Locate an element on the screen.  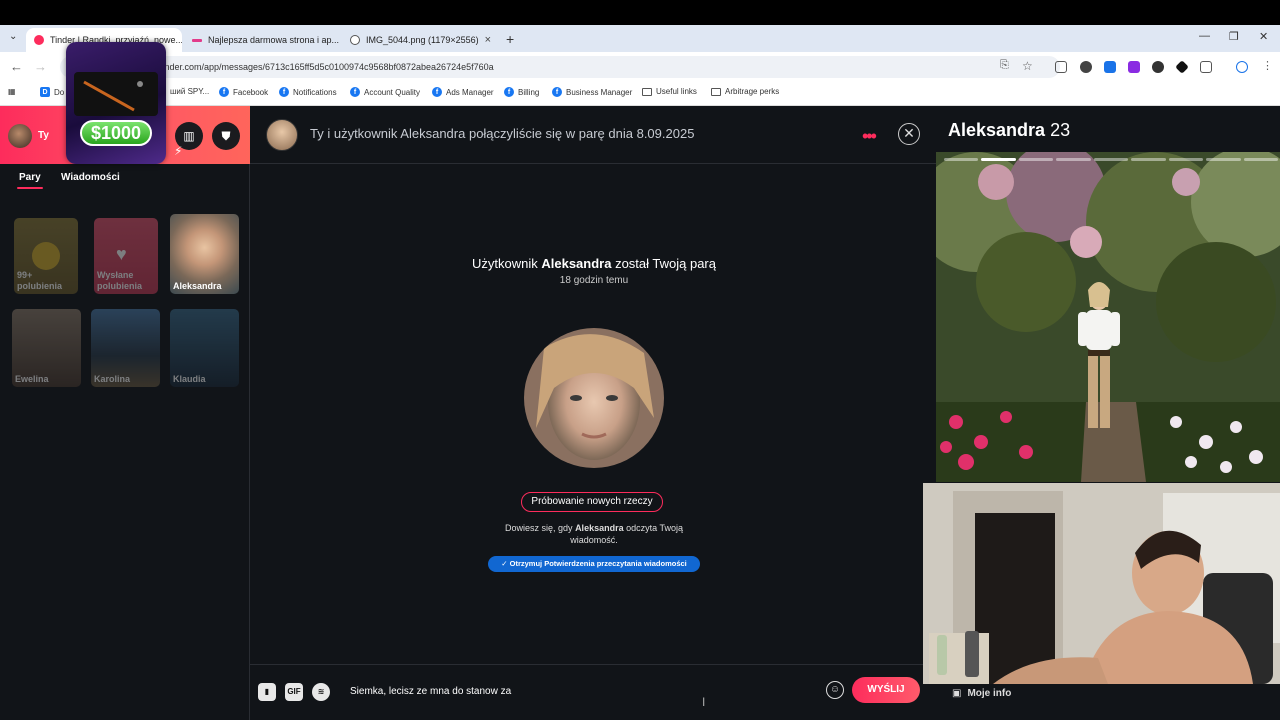
webcam-graphic is located at coordinates (1101, 583).